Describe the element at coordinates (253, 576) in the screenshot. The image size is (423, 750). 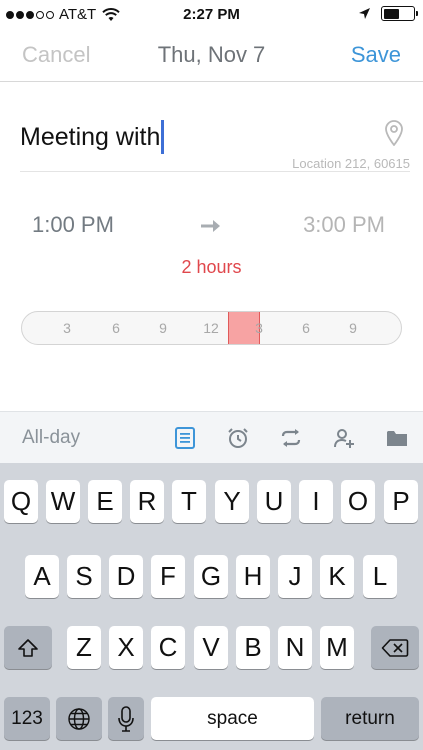
I see `key: H` at that location.